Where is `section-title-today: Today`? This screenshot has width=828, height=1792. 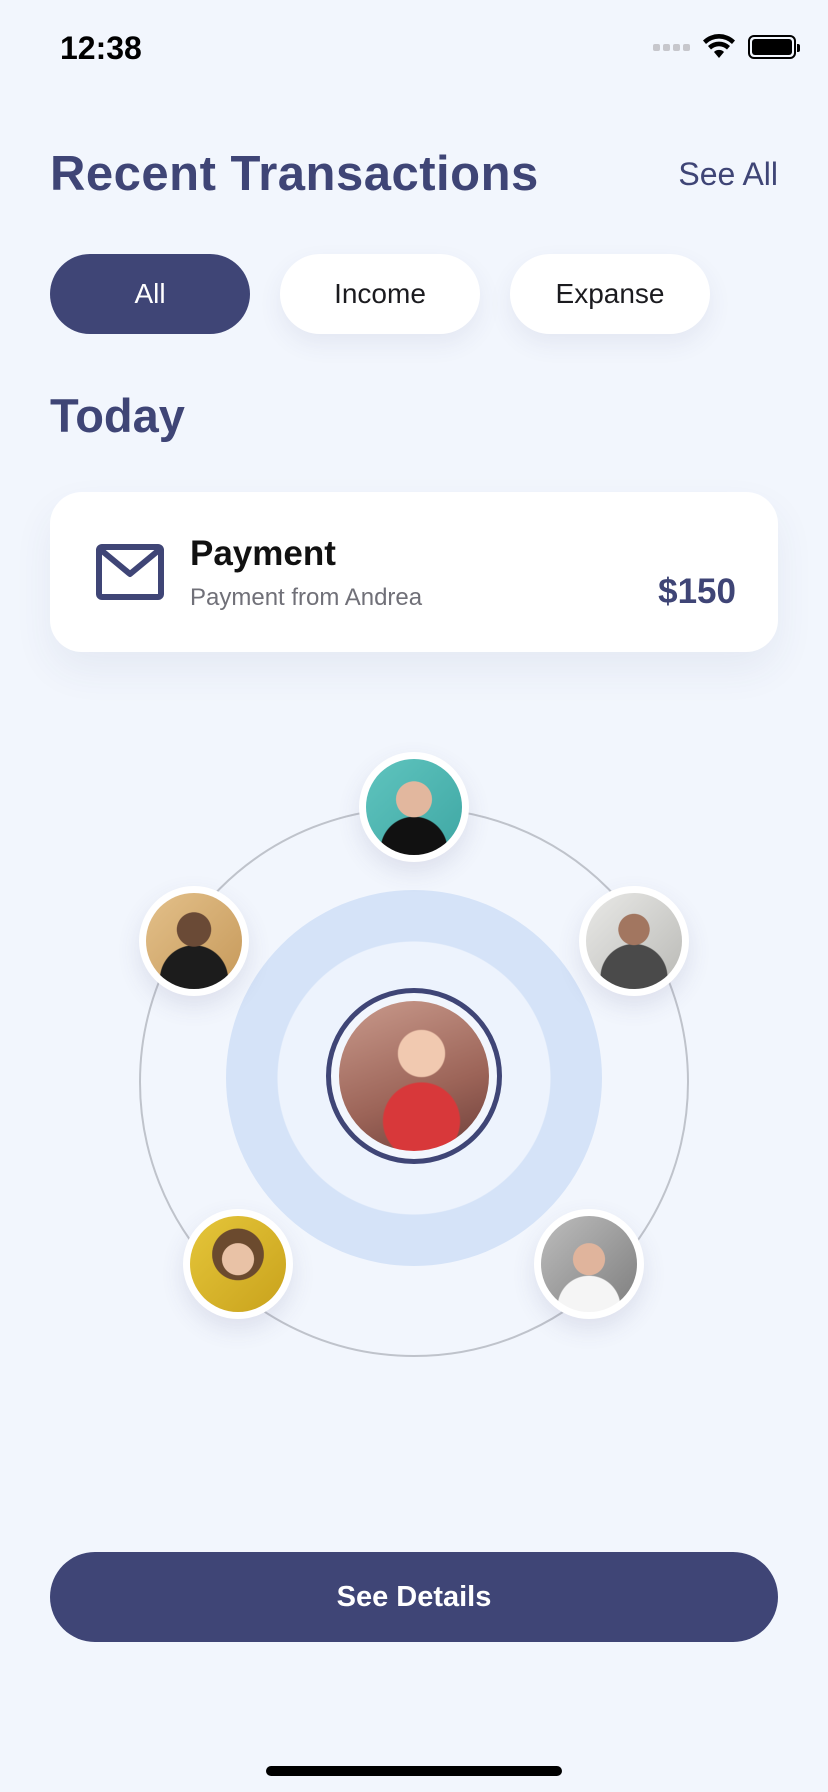
section-title-today: Today is located at coordinates (117, 415).